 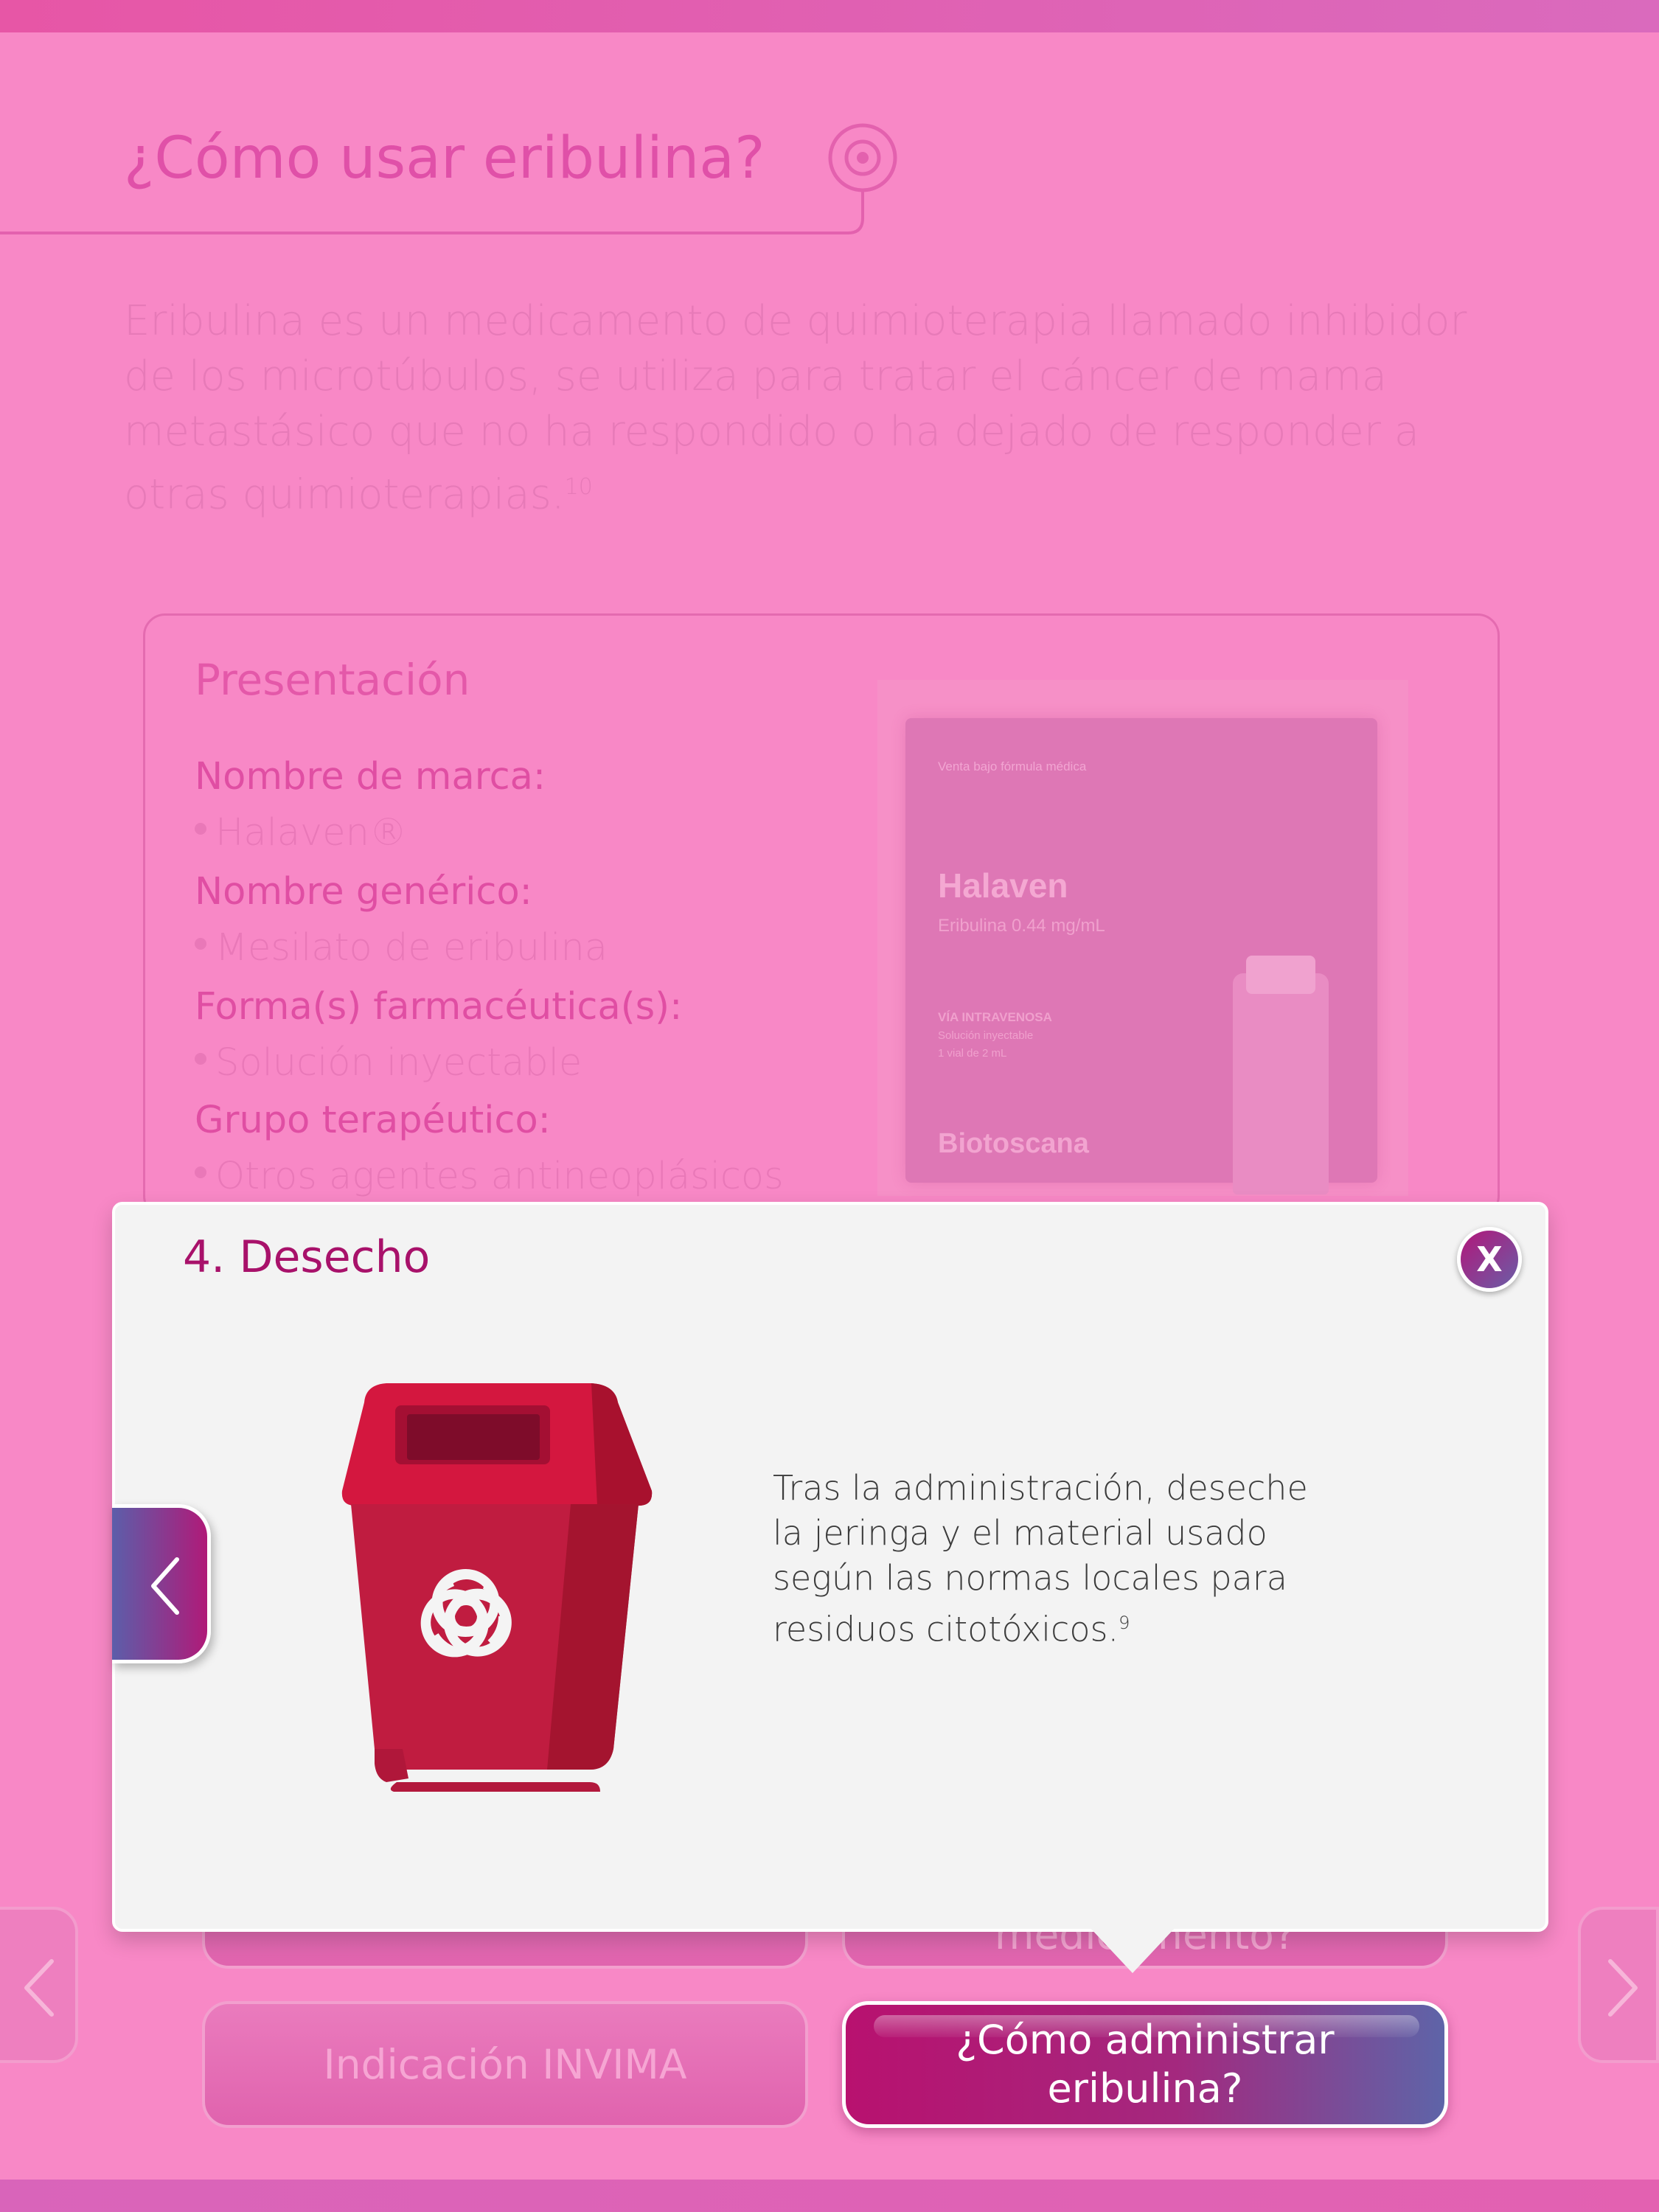 I want to click on page-prev-button, so click(x=39, y=1985).